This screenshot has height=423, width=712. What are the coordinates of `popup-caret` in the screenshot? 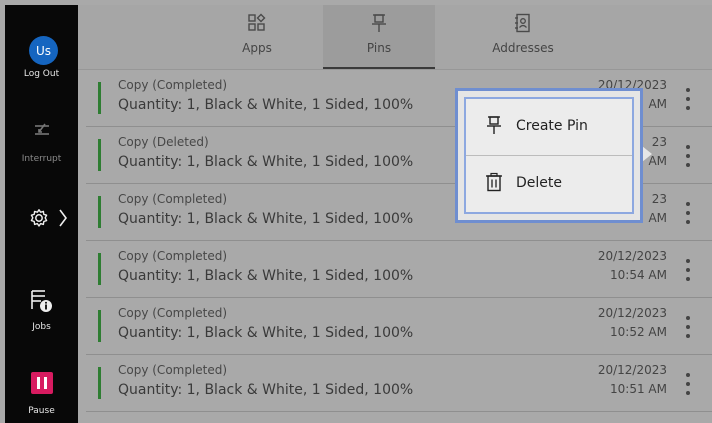 It's located at (647, 154).